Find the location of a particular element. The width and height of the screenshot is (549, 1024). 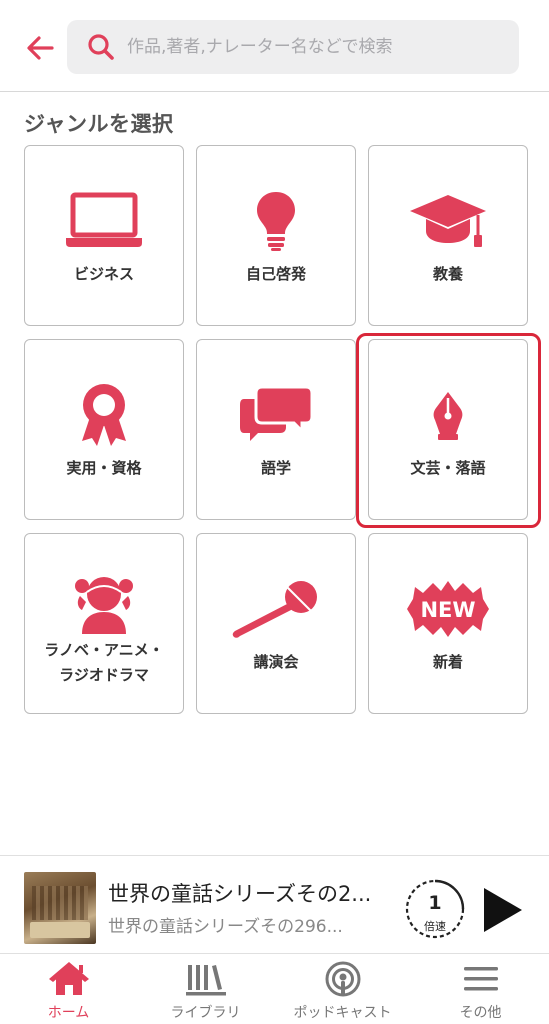

tab-library: ライブラリ is located at coordinates (205, 989).